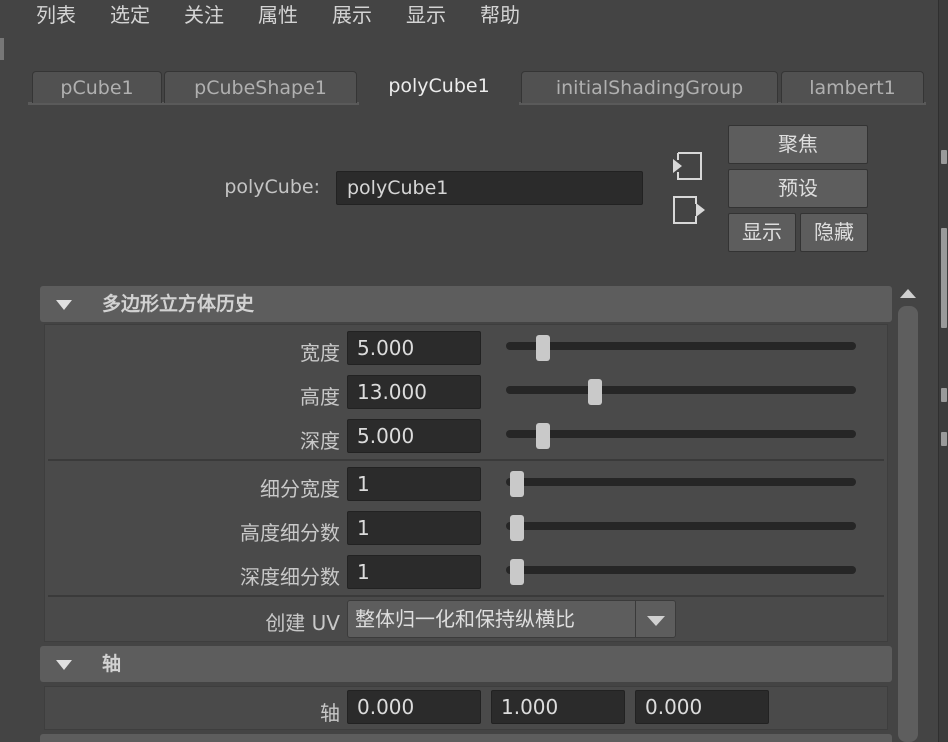 Image resolution: width=948 pixels, height=742 pixels. Describe the element at coordinates (656, 621) in the screenshot. I see `chevron-down-icon` at that location.